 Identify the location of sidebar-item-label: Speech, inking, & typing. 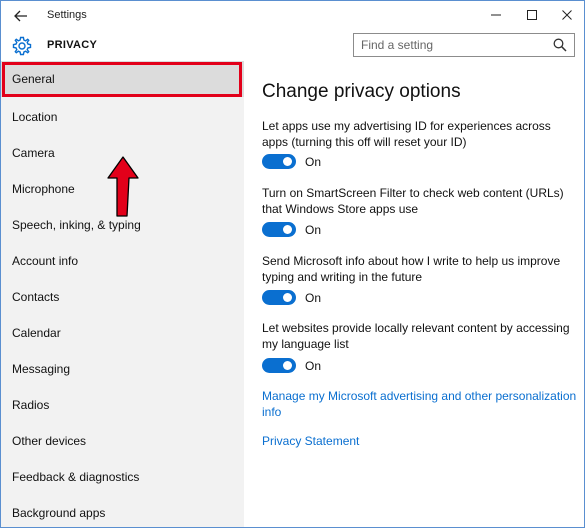
(76, 225).